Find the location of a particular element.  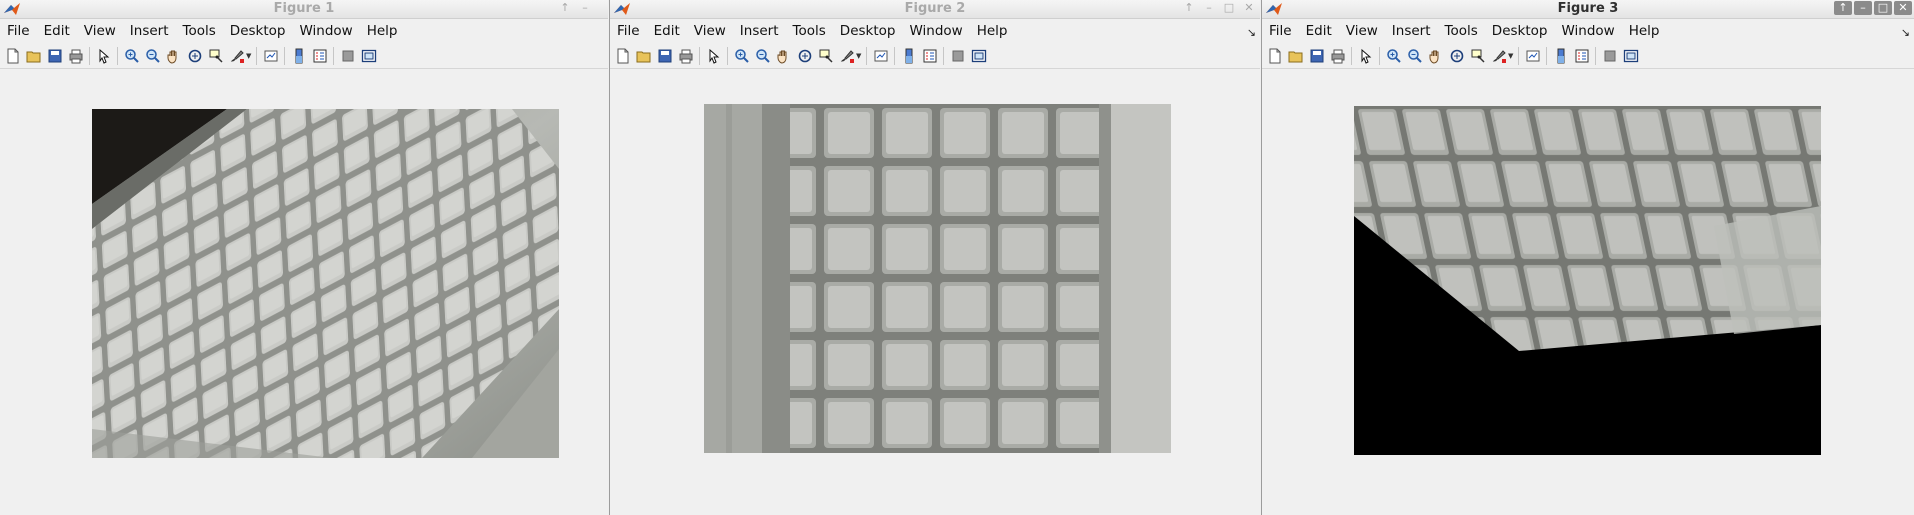

figure-toolbar: ▼ is located at coordinates (935, 56).